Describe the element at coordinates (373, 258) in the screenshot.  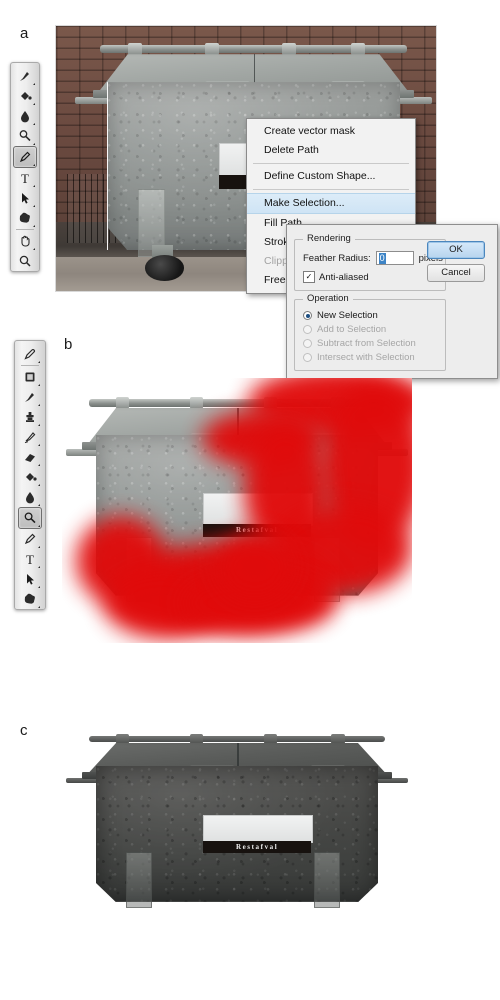
I see `feather-radius-row: Feather Radius: 0 pixels` at that location.